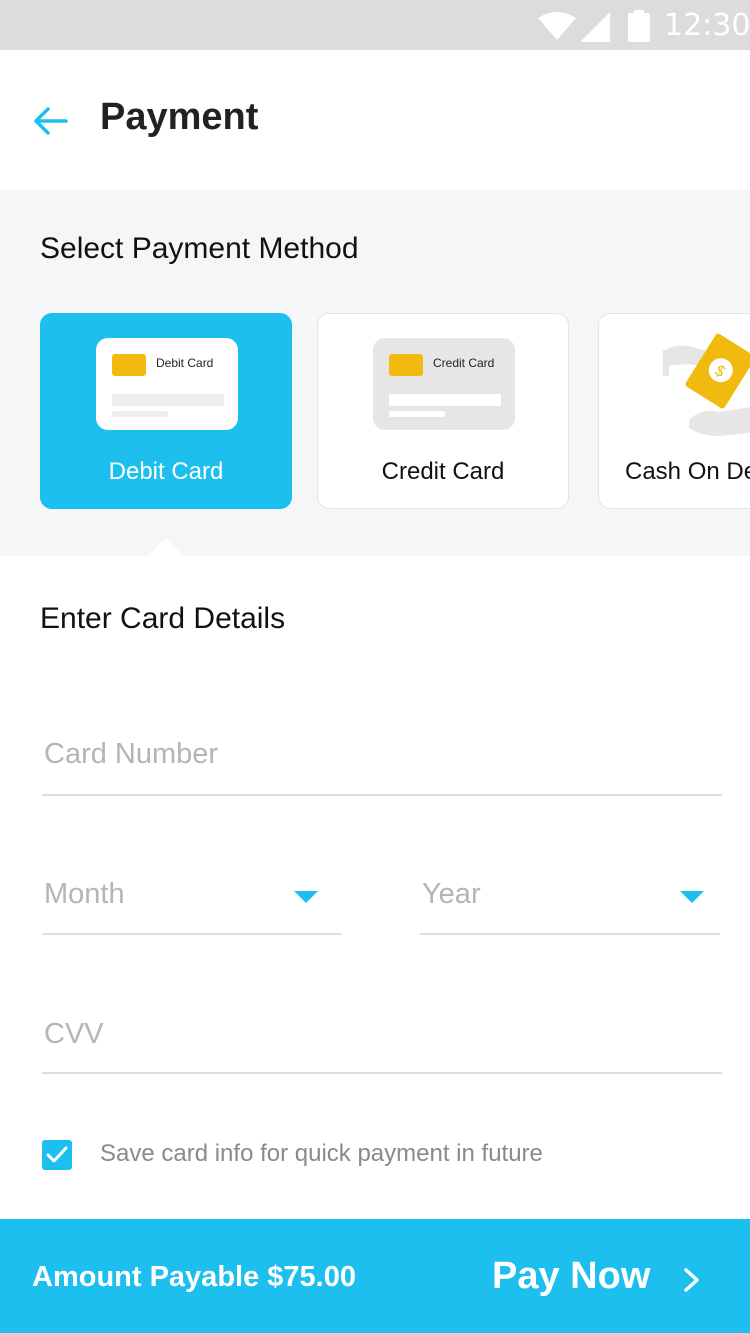 Image resolution: width=750 pixels, height=1333 pixels. Describe the element at coordinates (595, 27) in the screenshot. I see `signal-icon` at that location.